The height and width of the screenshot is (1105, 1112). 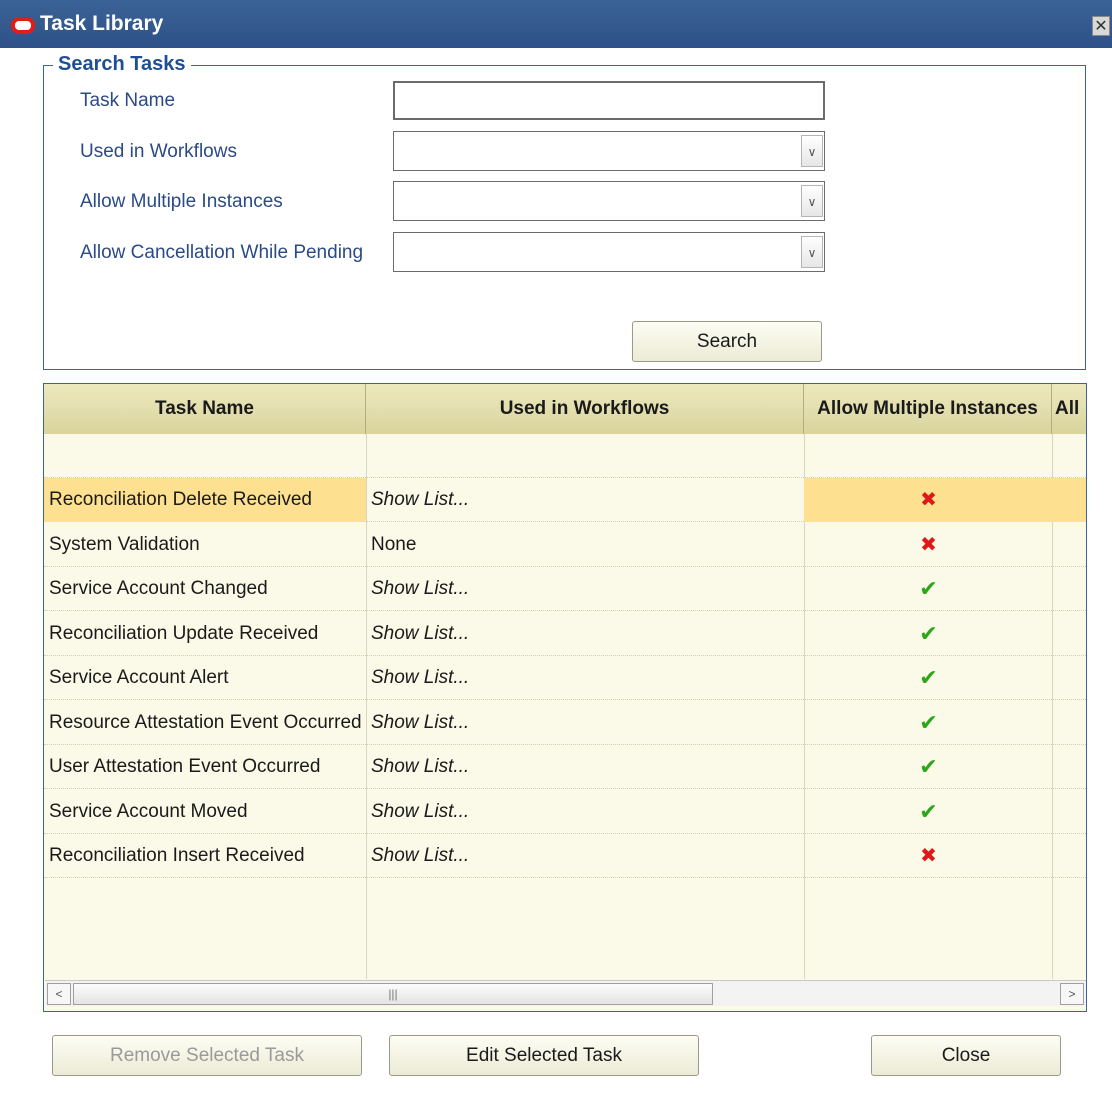 What do you see at coordinates (393, 994) in the screenshot?
I see `scrollbar-thumb: |||` at bounding box center [393, 994].